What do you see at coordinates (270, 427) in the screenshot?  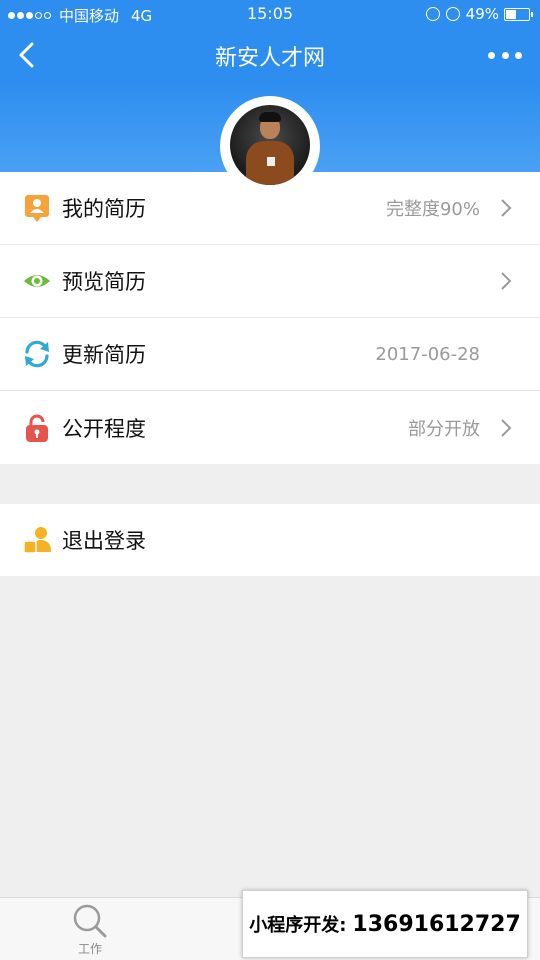 I see `menu-item-visibility: 公开程度 部分开放` at bounding box center [270, 427].